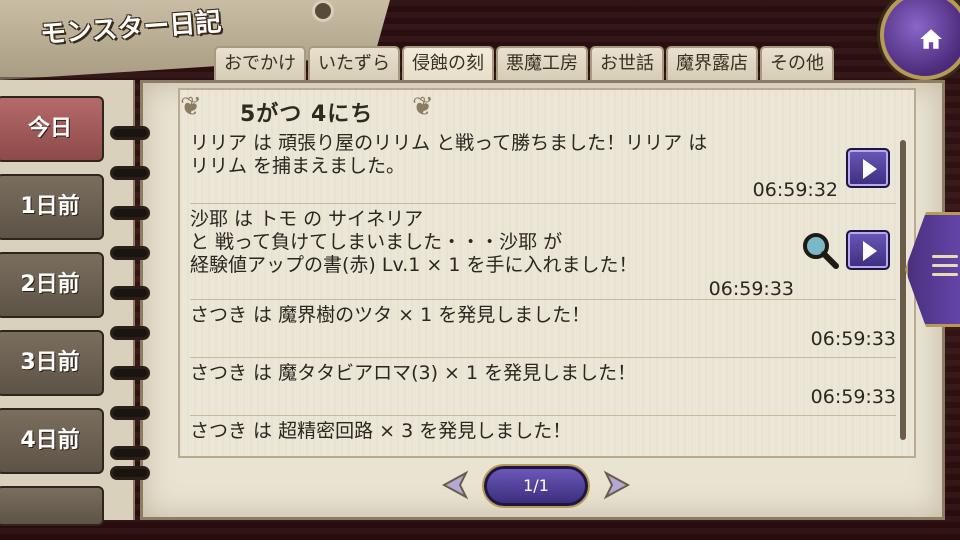 The width and height of the screenshot is (960, 540). Describe the element at coordinates (260, 64) in the screenshot. I see `tab-odekake: おでかけ` at that location.